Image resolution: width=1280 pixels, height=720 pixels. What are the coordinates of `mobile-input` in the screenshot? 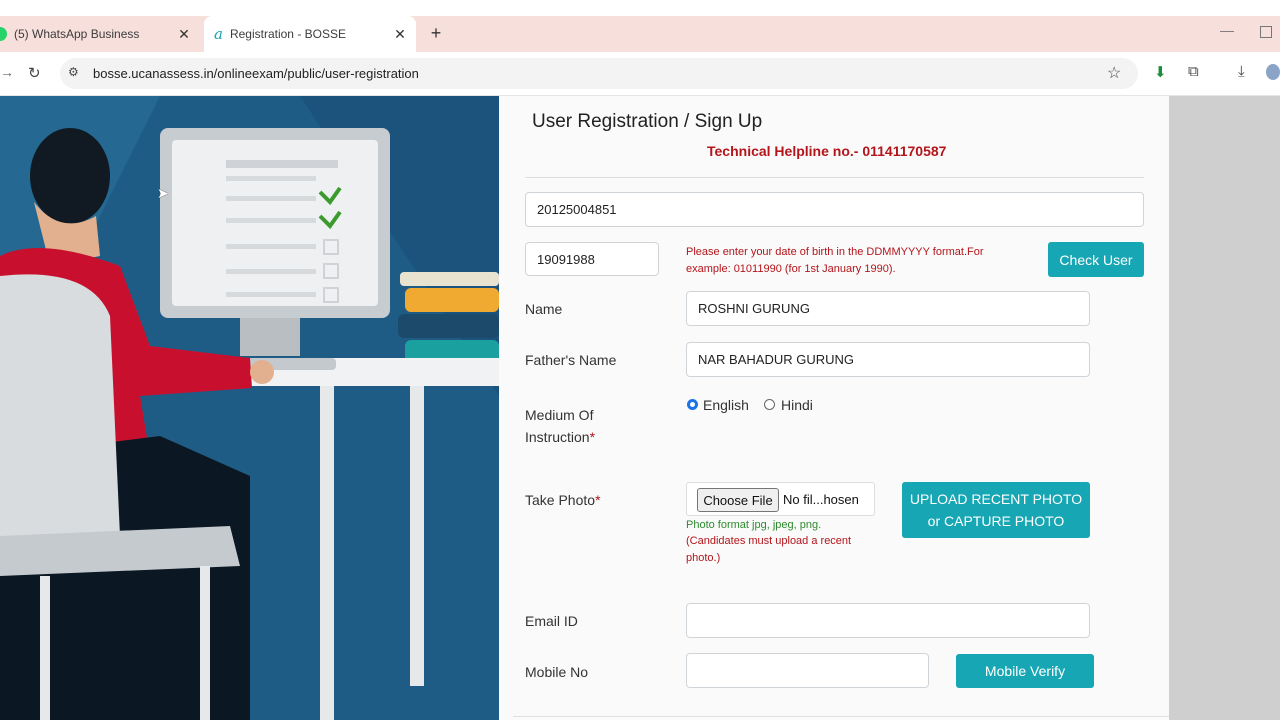 It's located at (807, 670).